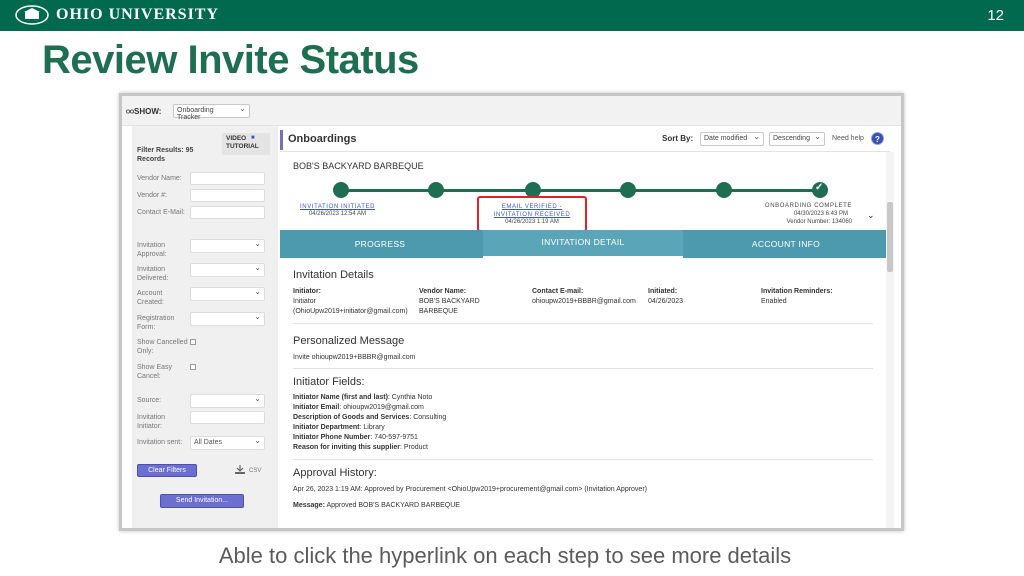  I want to click on show-bar: SHOW: Onboarding Tracker, so click(511, 111).